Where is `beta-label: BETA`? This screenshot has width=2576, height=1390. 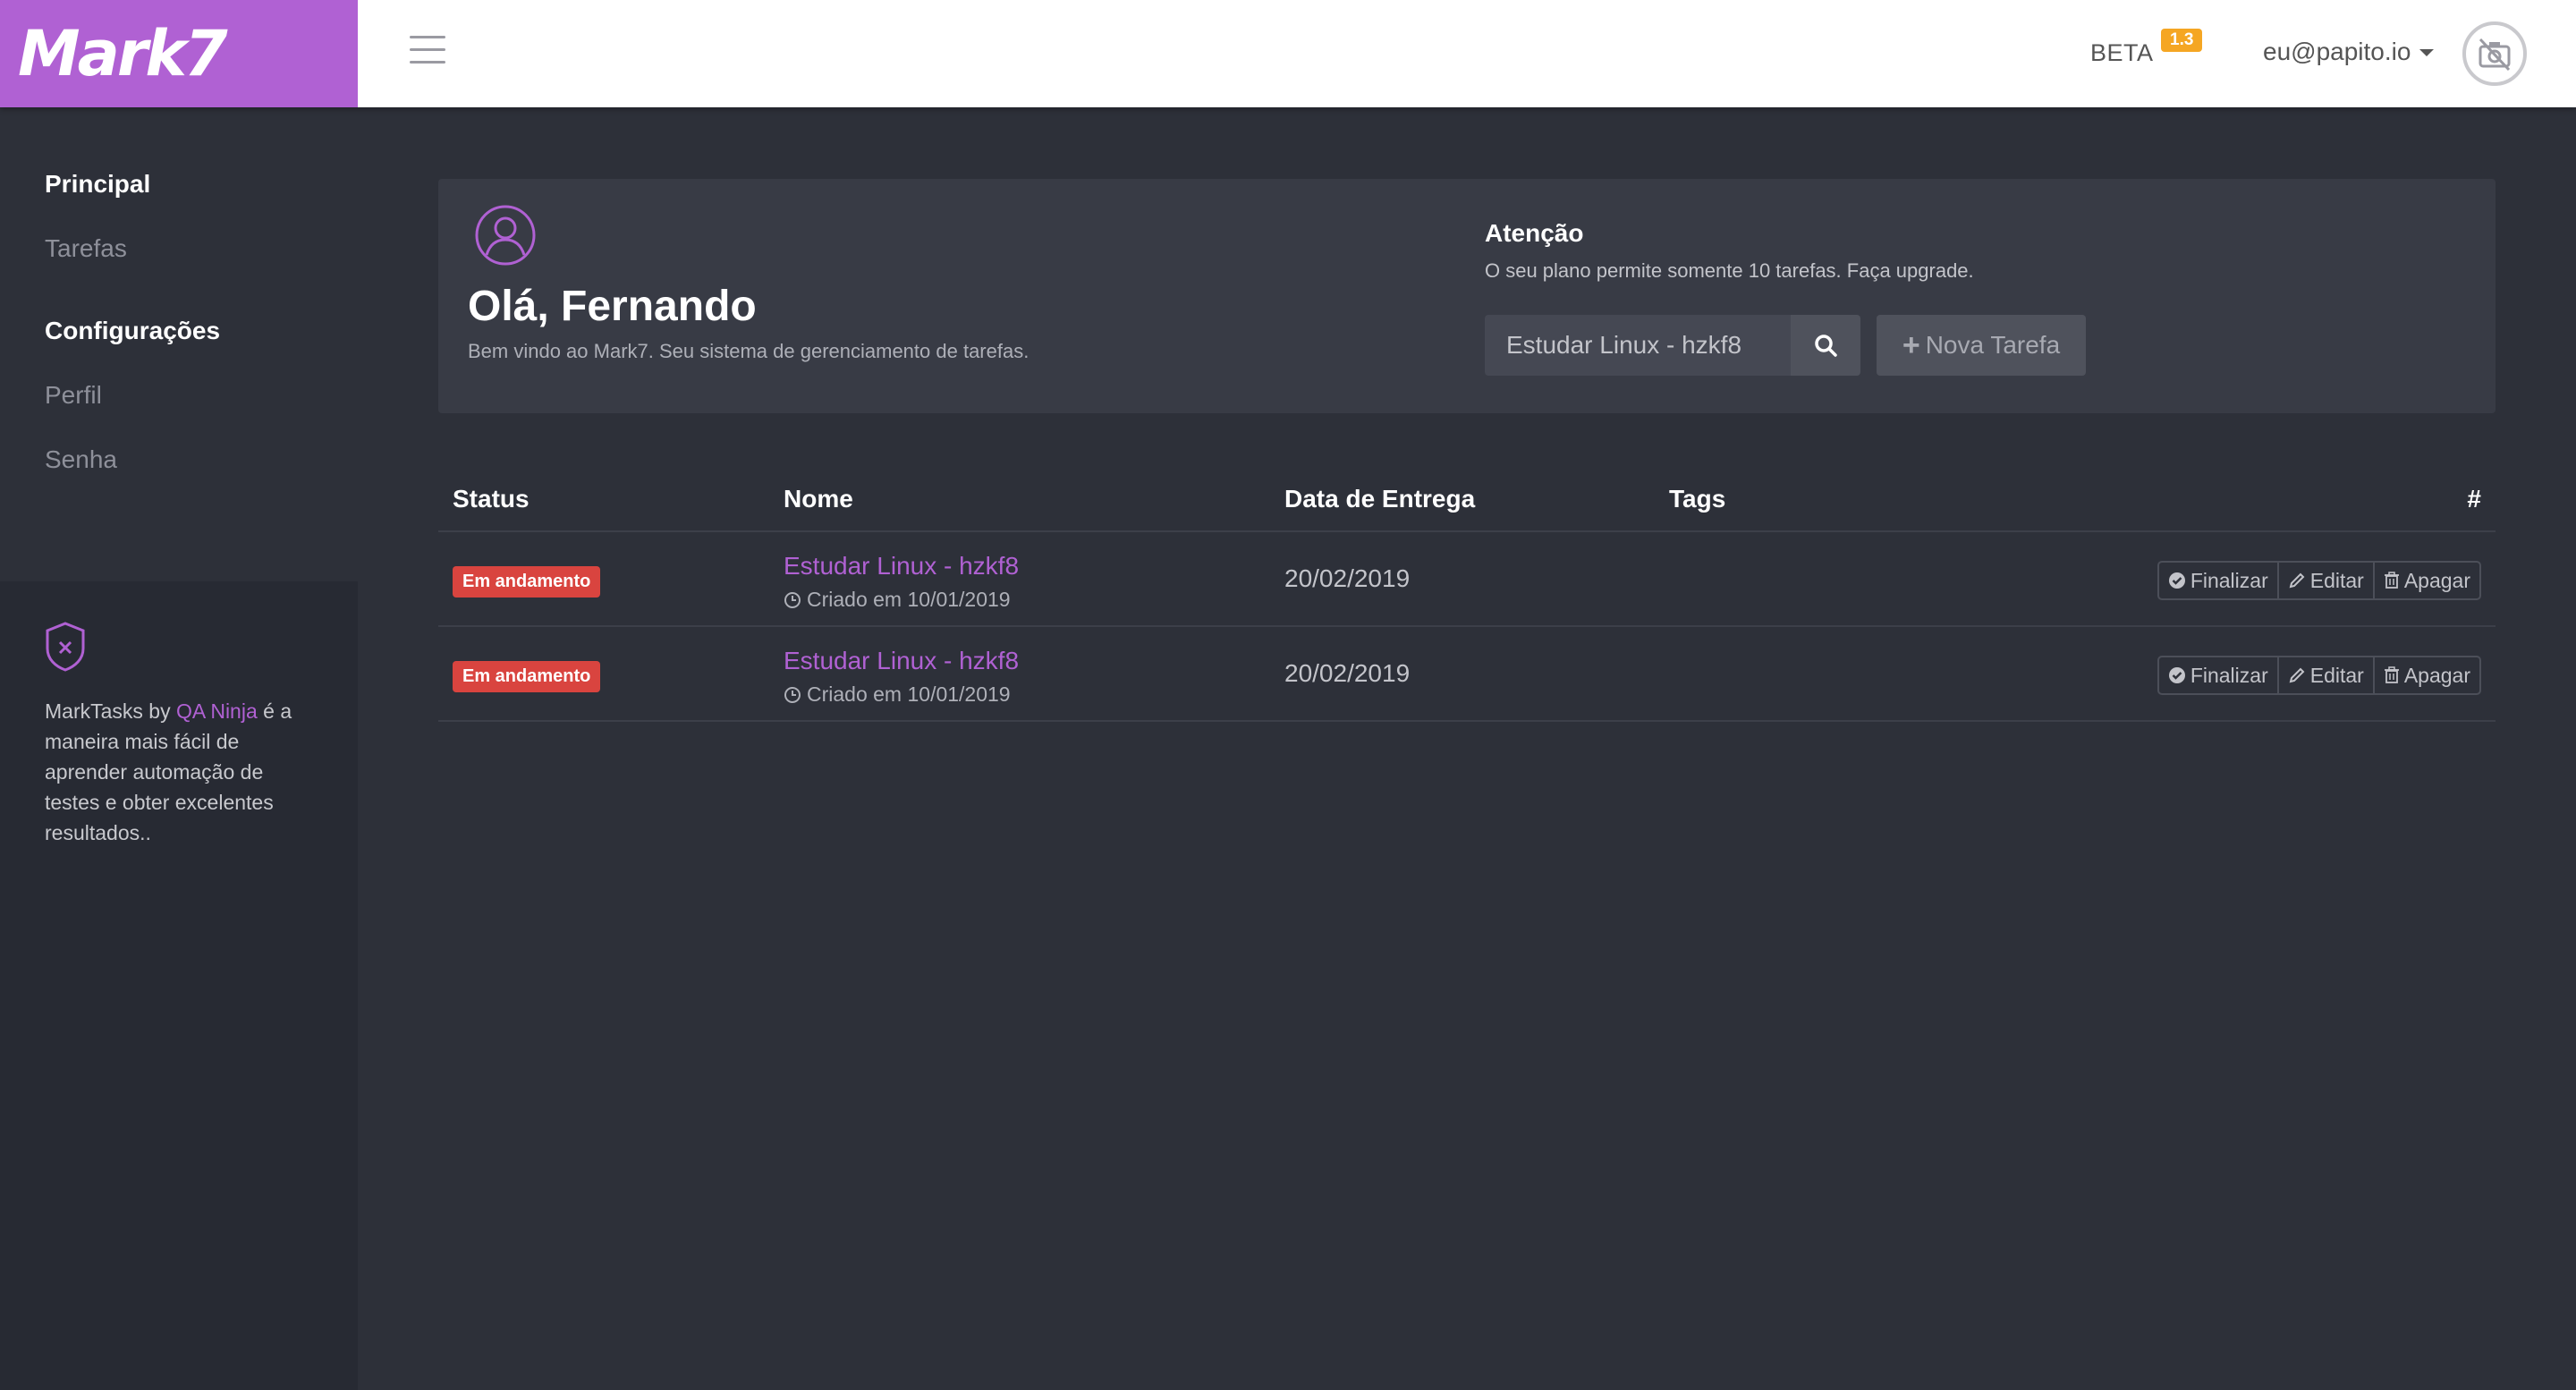
beta-label: BETA is located at coordinates (2122, 52).